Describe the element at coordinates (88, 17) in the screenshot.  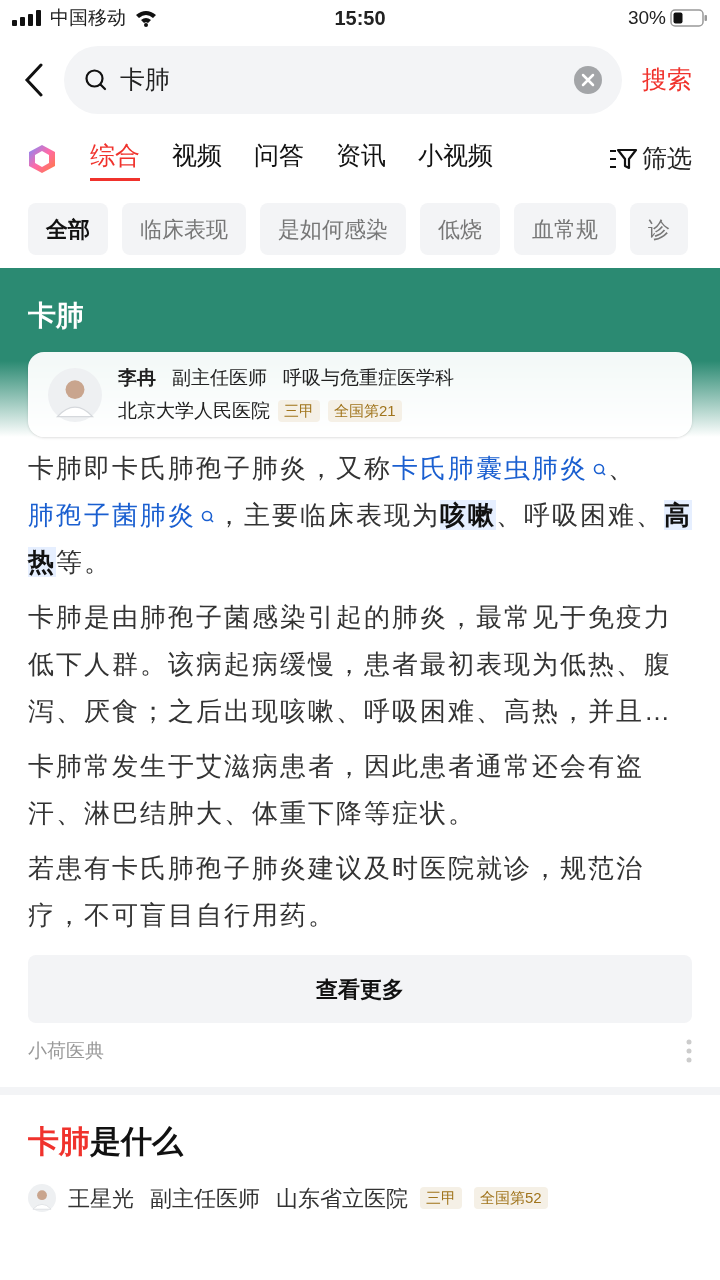
I see `carrier-name: 中国移动` at that location.